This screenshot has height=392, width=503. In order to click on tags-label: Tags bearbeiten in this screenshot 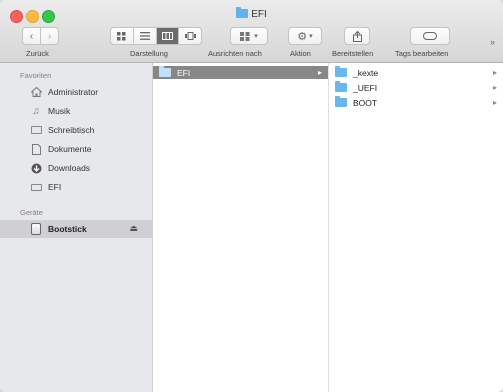, I will do `click(422, 53)`.